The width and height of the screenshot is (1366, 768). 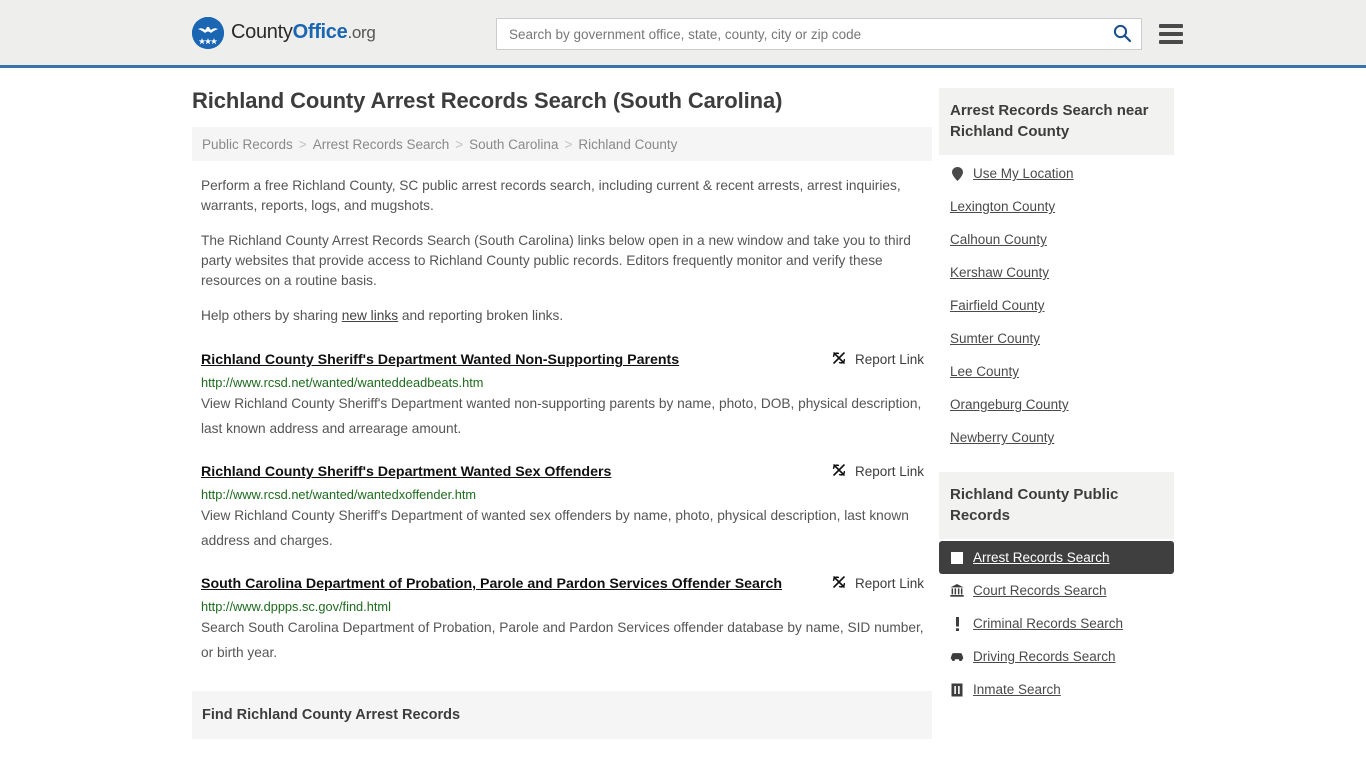 I want to click on logo-text-org: .org, so click(x=361, y=32).